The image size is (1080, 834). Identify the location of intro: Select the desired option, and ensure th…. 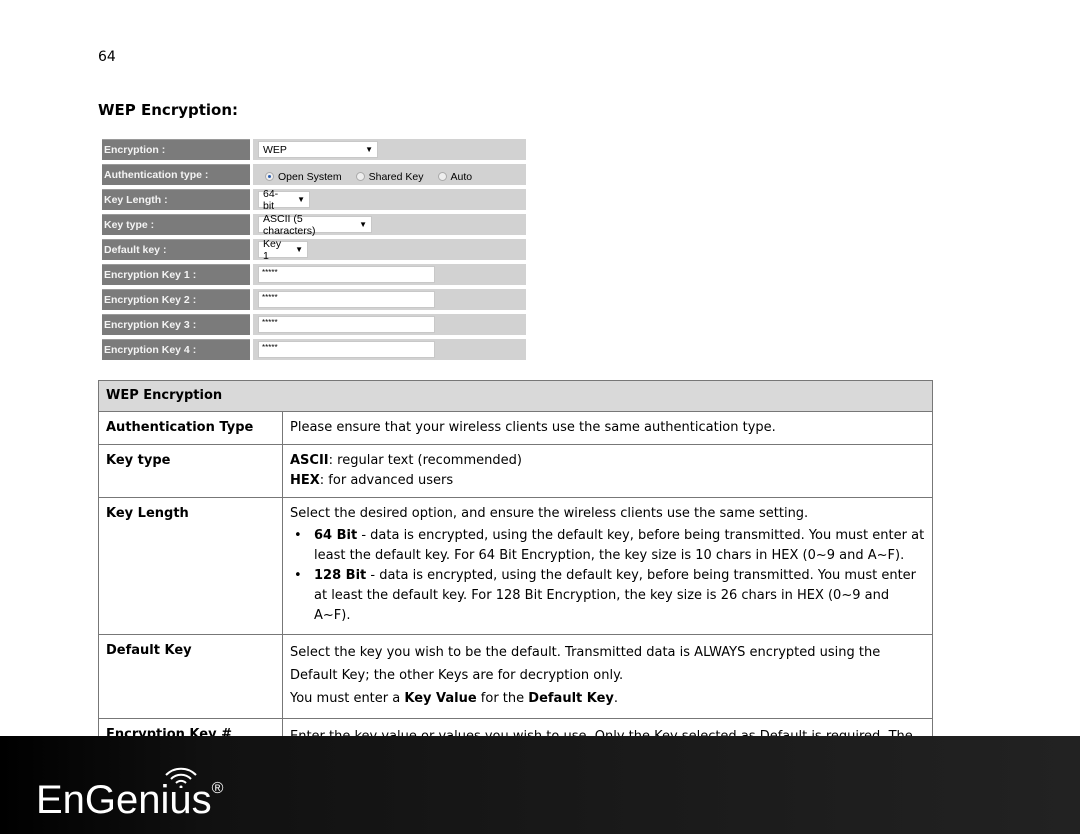
(549, 513).